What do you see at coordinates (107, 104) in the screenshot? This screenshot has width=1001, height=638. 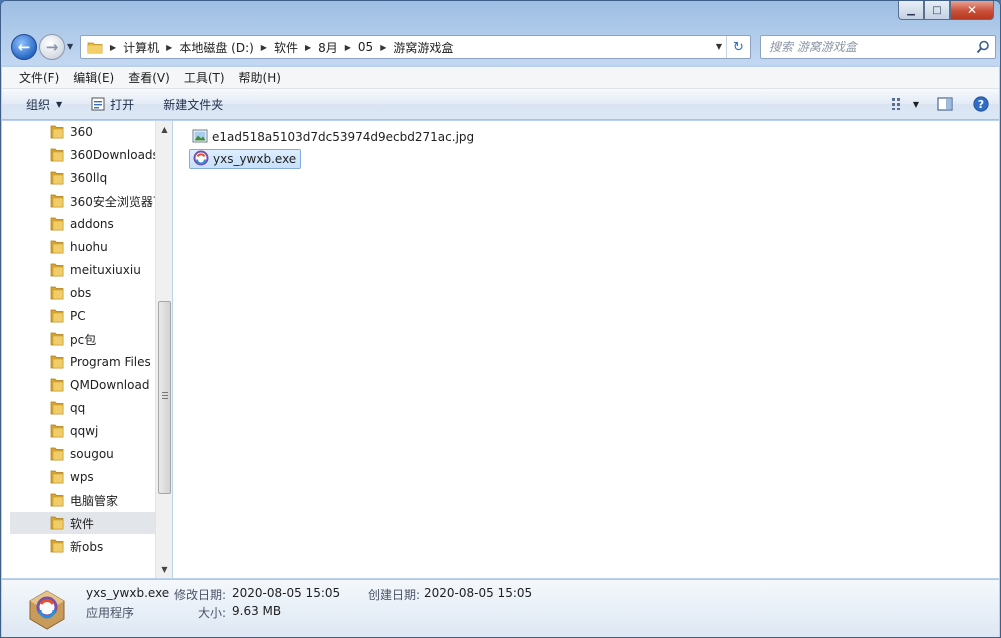 I see `open-button: 打开` at bounding box center [107, 104].